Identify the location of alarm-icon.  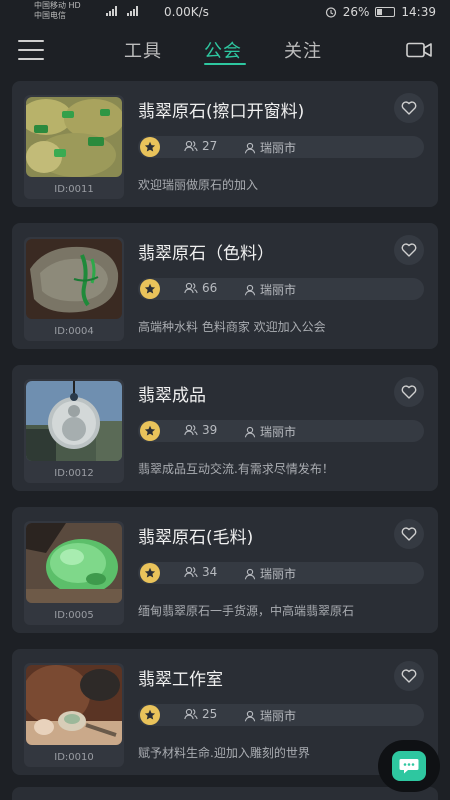
(330, 12).